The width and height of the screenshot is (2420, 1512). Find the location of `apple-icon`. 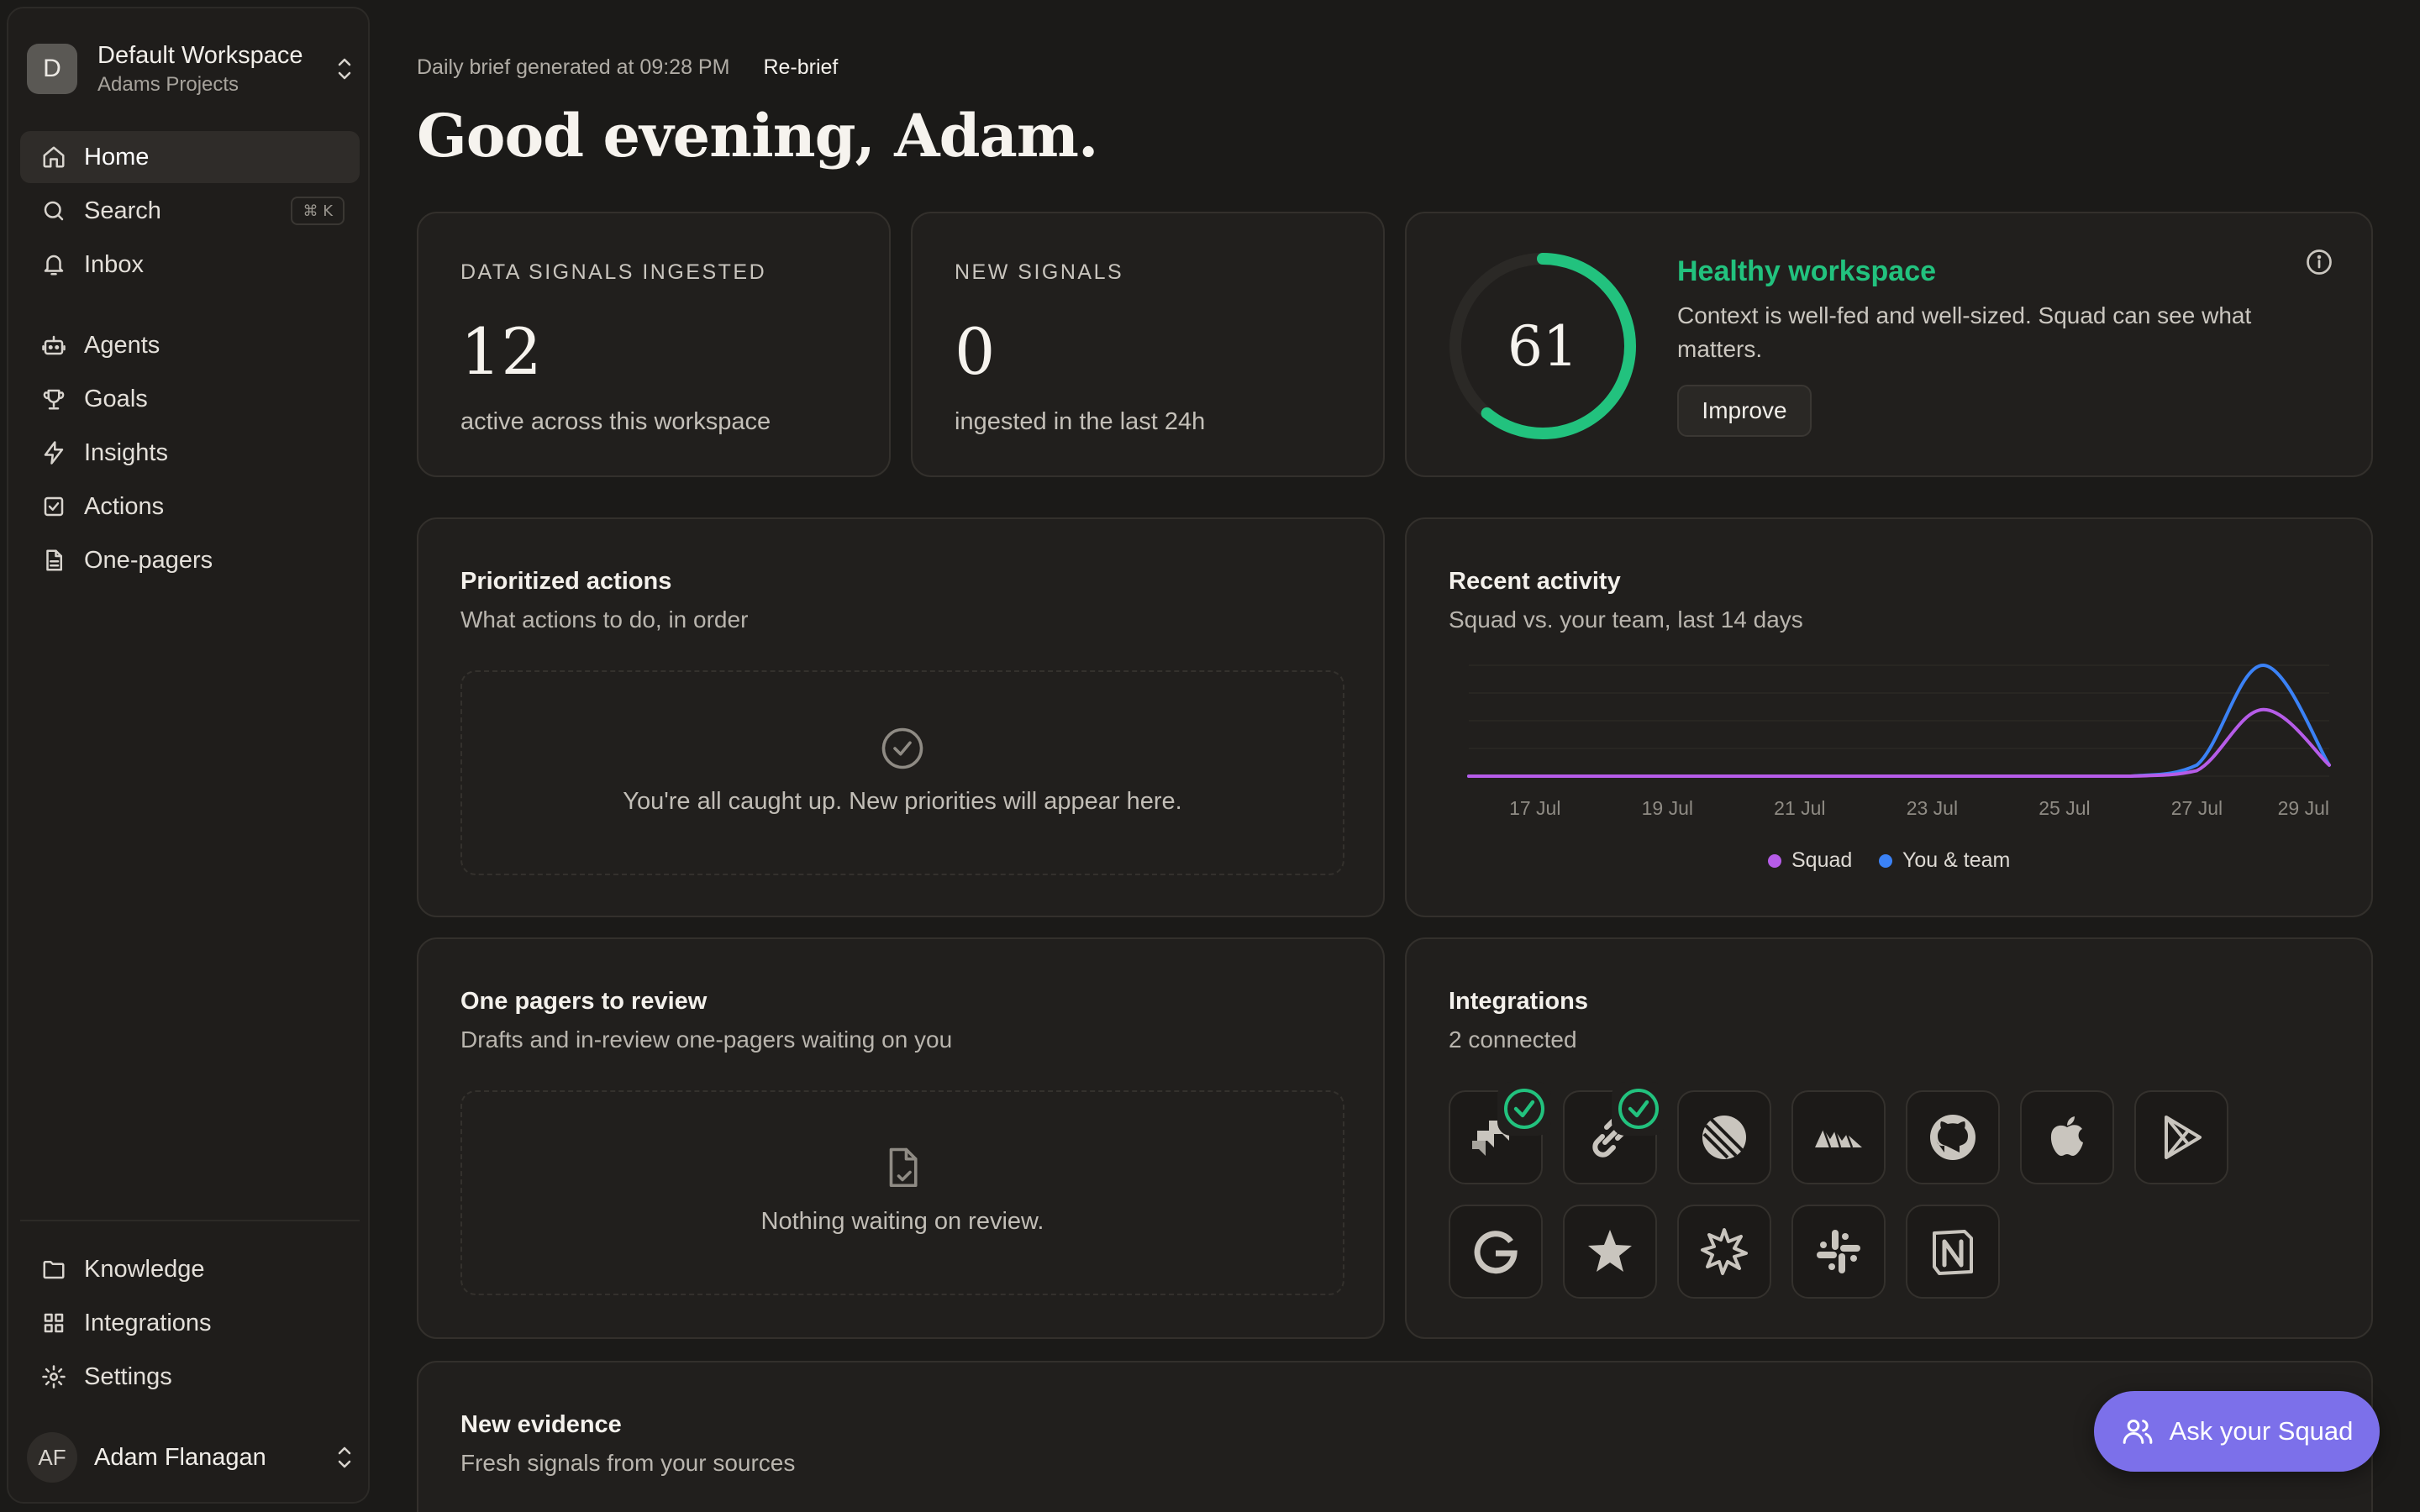

apple-icon is located at coordinates (2066, 1136).